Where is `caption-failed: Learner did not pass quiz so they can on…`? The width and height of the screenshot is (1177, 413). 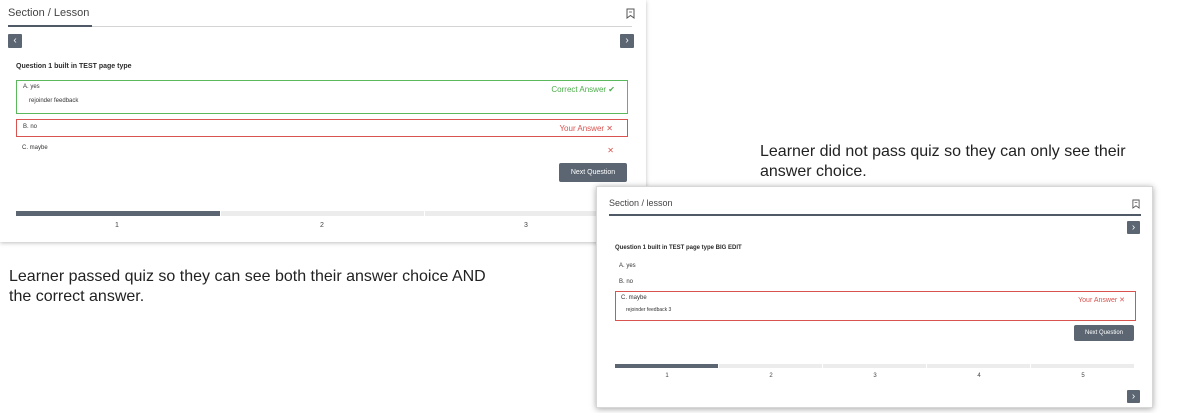 caption-failed: Learner did not pass quiz so they can on… is located at coordinates (943, 161).